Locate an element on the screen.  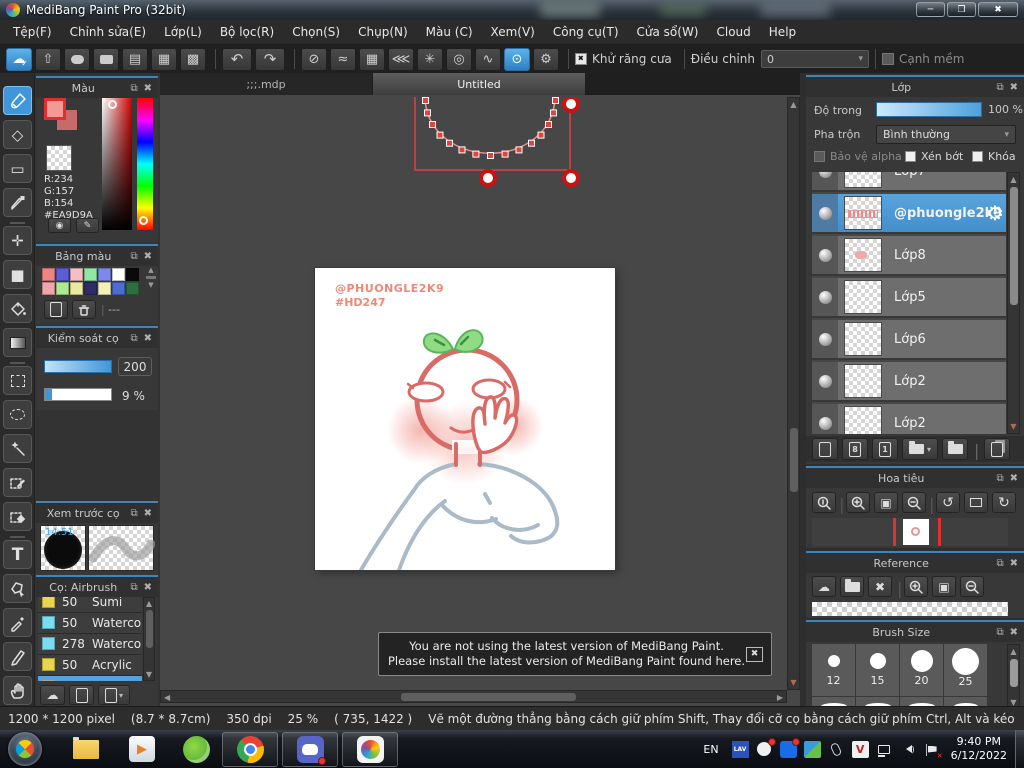
zalo-tray-icon is located at coordinates (789, 747).